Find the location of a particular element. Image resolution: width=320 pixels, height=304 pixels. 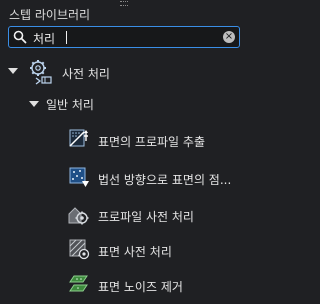

surface-profile-extract-icon is located at coordinates (78, 138).